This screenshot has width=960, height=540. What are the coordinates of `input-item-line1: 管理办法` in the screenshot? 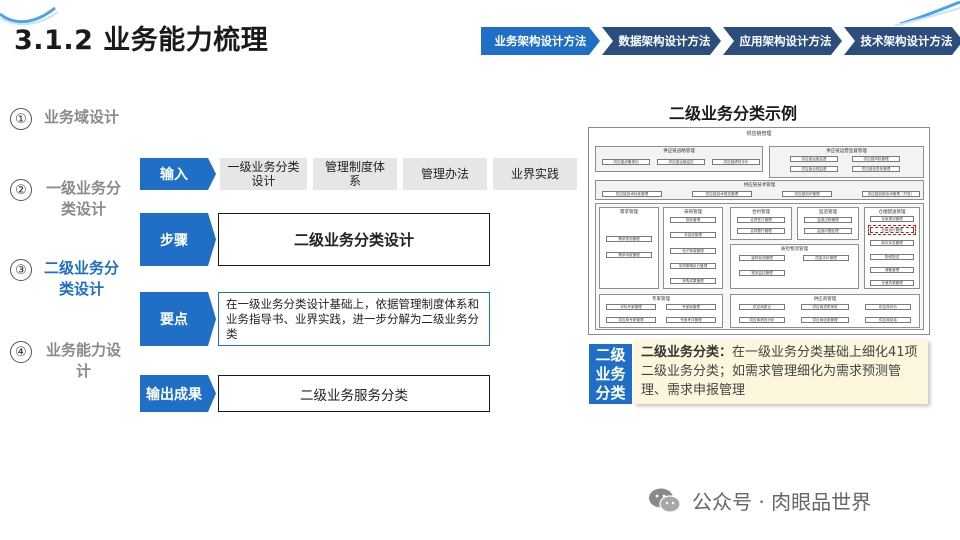 It's located at (444, 174).